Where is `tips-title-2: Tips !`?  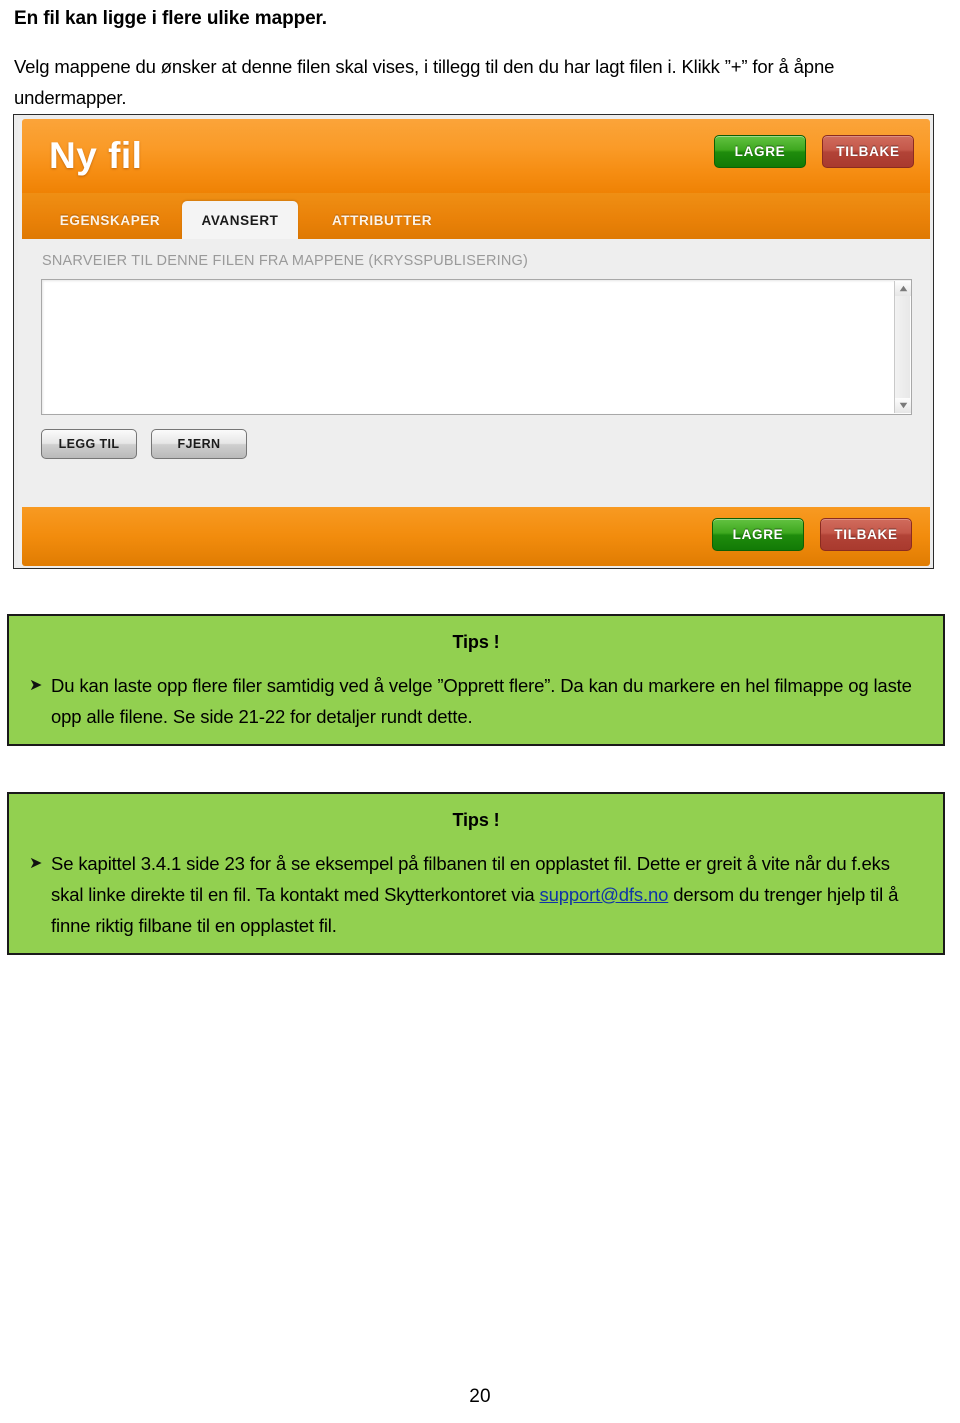
tips-title-2: Tips ! is located at coordinates (476, 820).